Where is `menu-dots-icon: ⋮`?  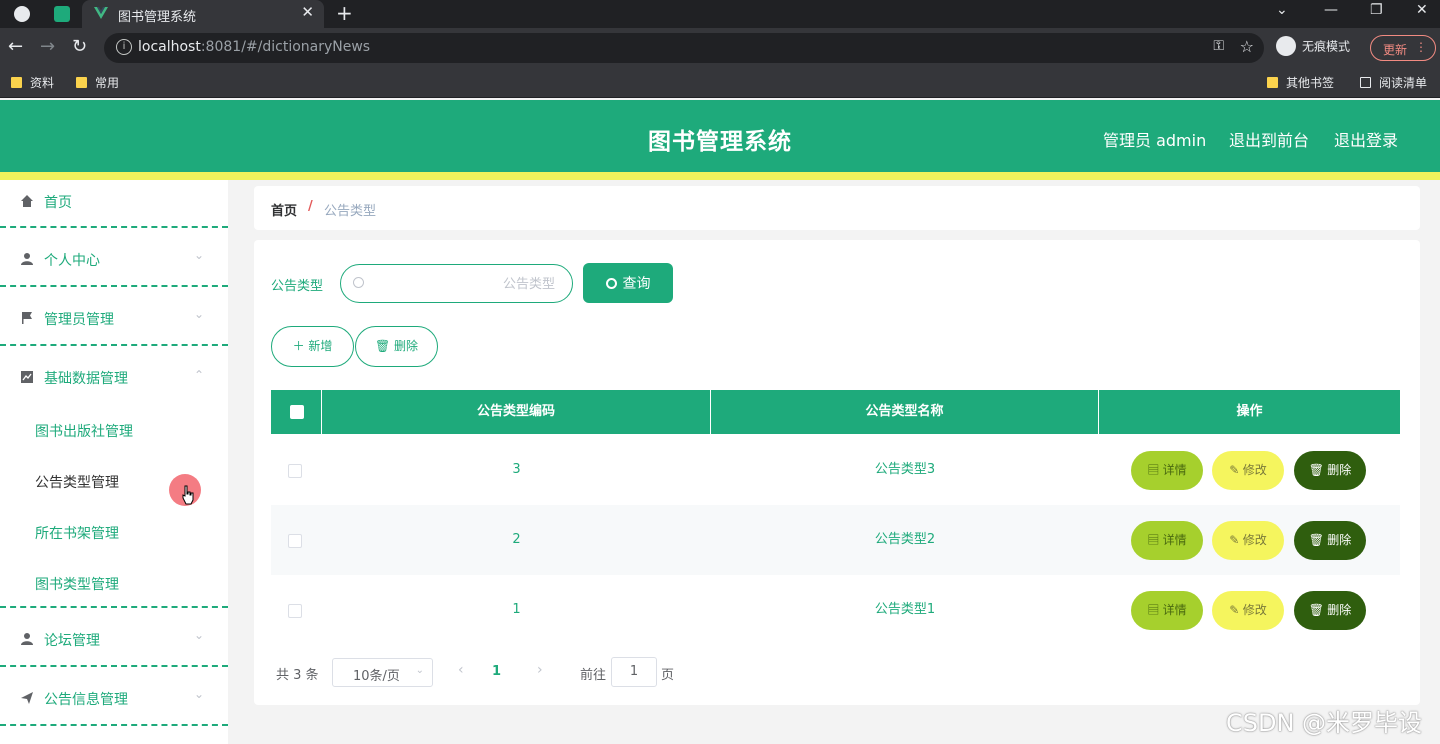
menu-dots-icon: ⋮ is located at coordinates (1421, 47).